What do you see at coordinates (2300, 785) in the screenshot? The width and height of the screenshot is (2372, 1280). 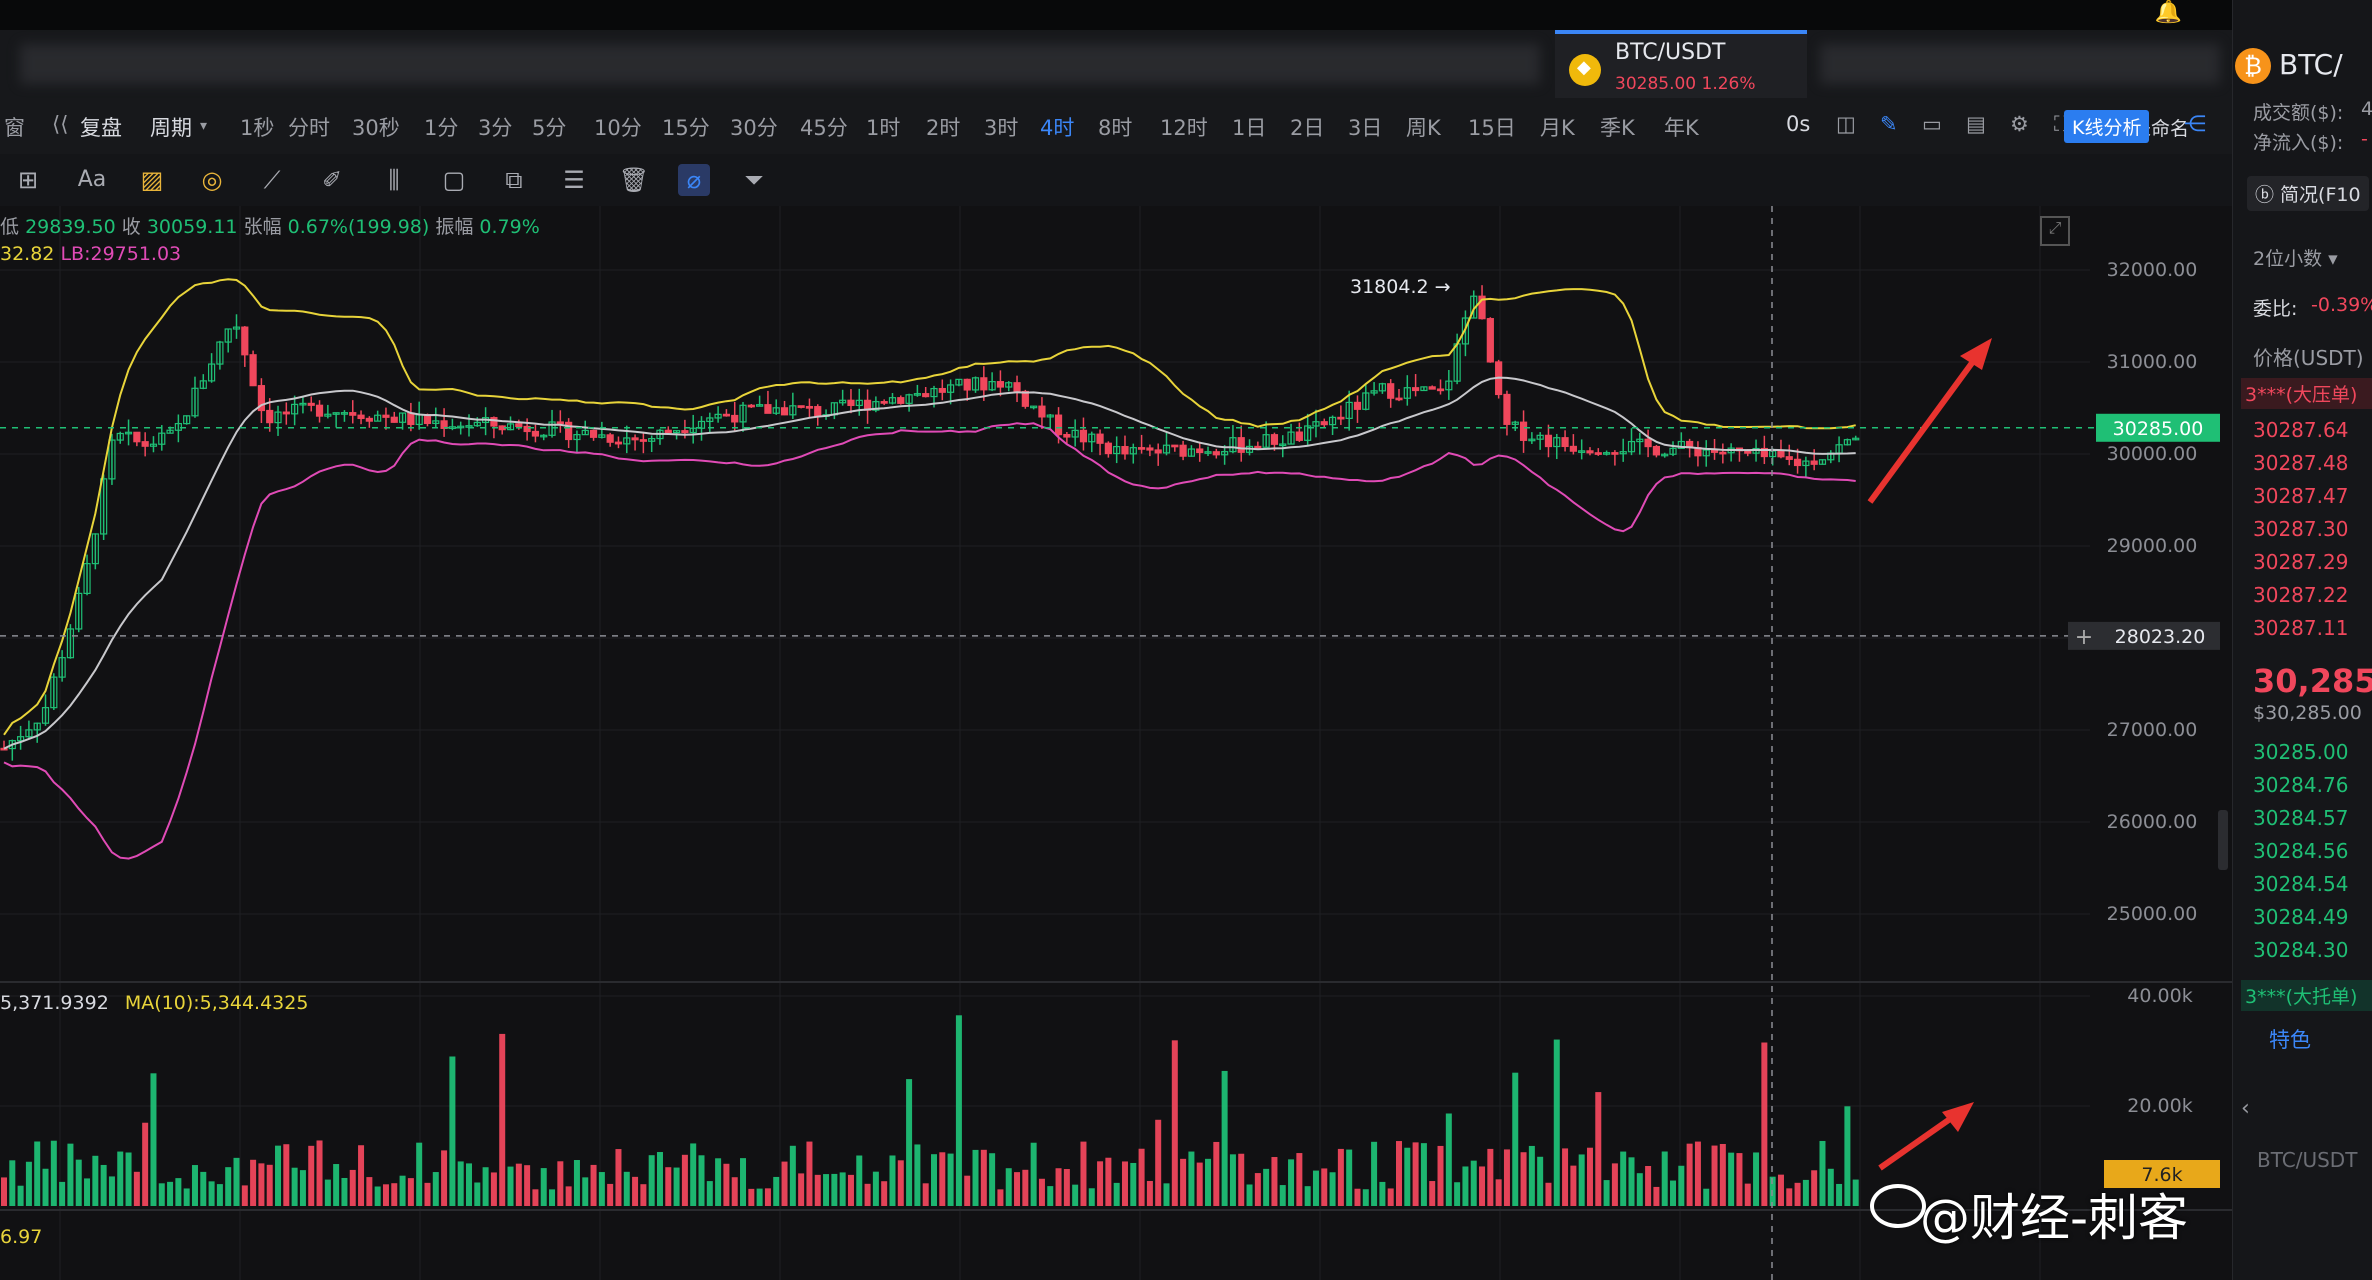 I see `bid-price: 30284.76` at bounding box center [2300, 785].